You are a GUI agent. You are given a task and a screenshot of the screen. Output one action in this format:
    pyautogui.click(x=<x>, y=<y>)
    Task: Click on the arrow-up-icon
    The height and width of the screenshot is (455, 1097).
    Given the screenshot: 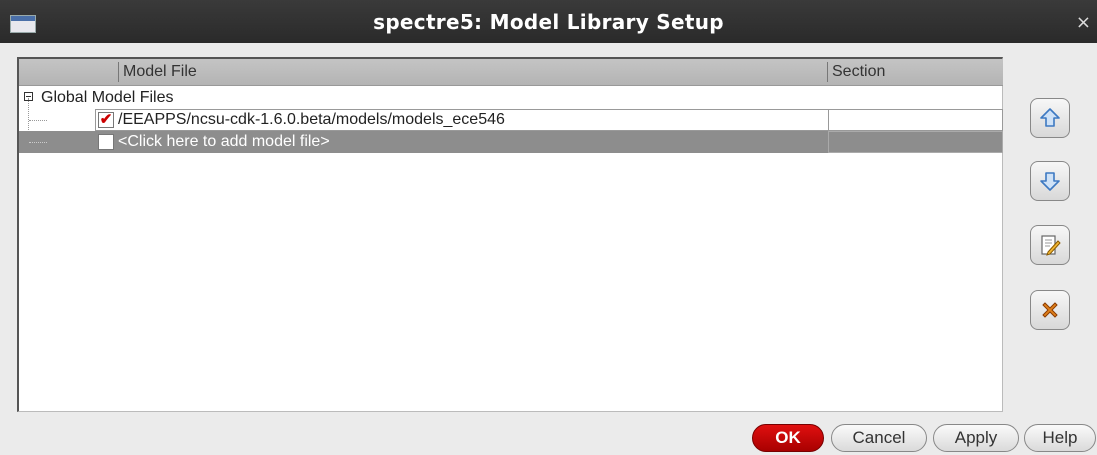 What is the action you would take?
    pyautogui.click(x=1050, y=117)
    